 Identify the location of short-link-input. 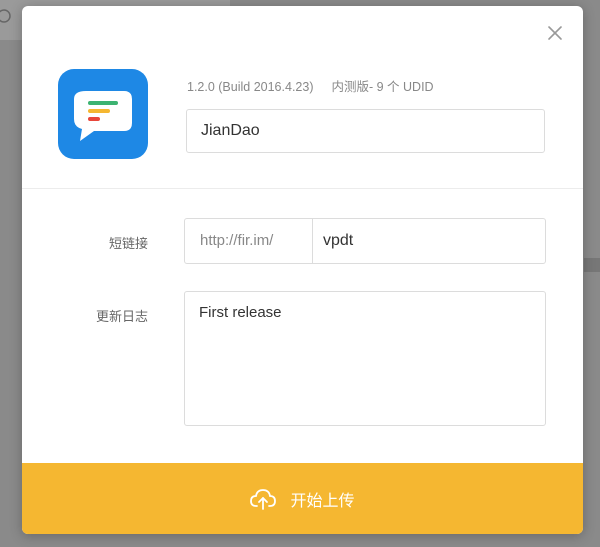
(429, 241).